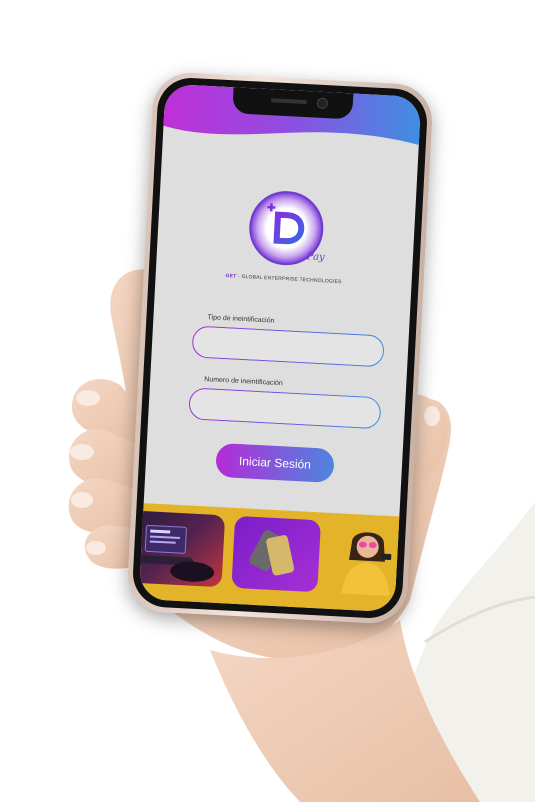 Image resolution: width=535 pixels, height=802 pixels. I want to click on laptop-image-icon, so click(176, 553).